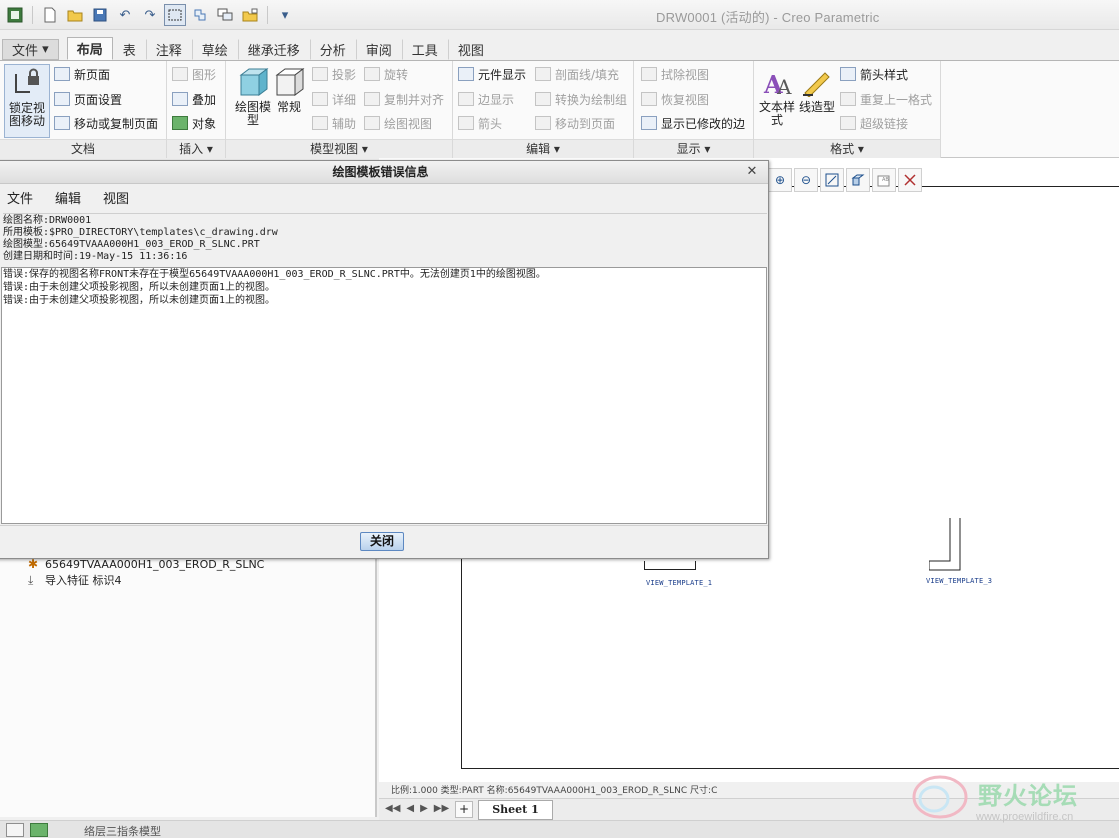 This screenshot has width=1119, height=838. I want to click on overlay-button: 叠加, so click(194, 99).